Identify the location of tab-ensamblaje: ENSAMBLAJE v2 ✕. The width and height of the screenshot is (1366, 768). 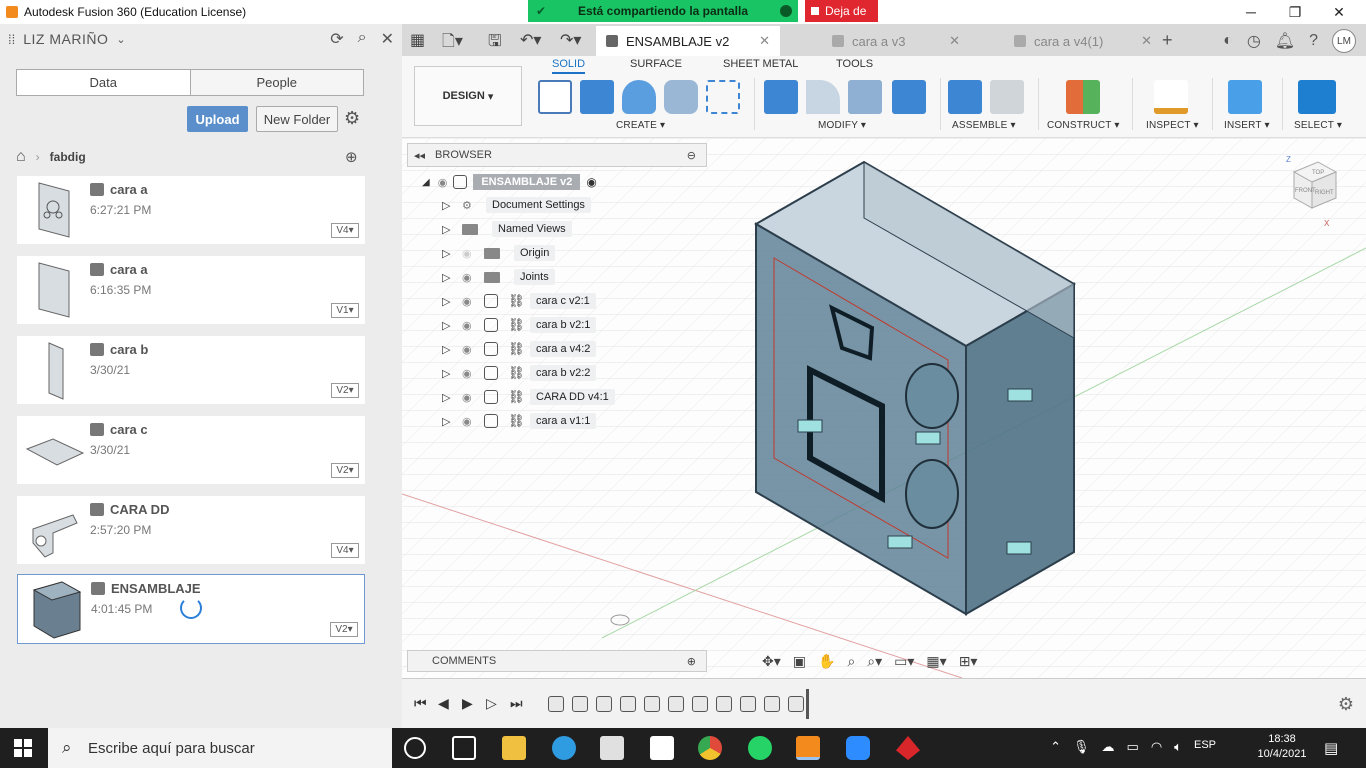
(688, 41).